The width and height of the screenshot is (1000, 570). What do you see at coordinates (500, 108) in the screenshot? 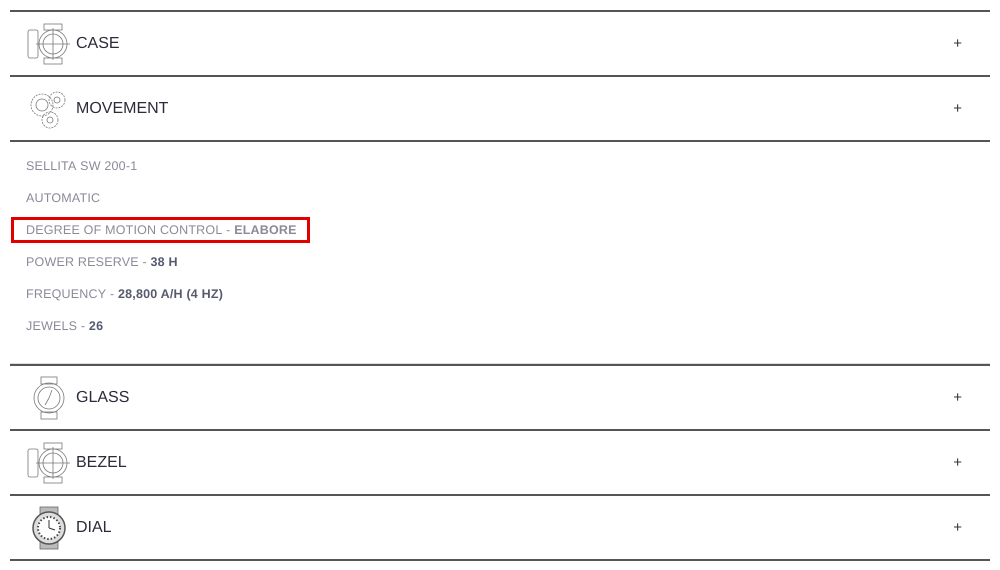
I see `accordion-header: MOVEMENT +` at bounding box center [500, 108].